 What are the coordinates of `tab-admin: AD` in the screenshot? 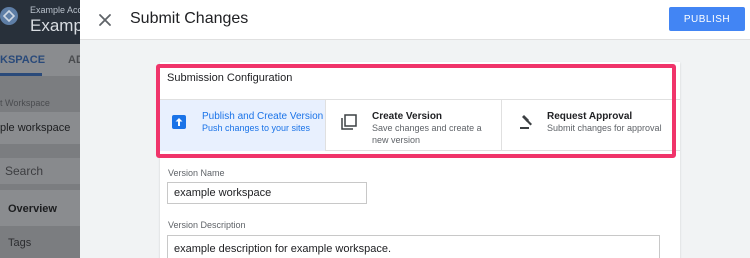 It's located at (74, 60).